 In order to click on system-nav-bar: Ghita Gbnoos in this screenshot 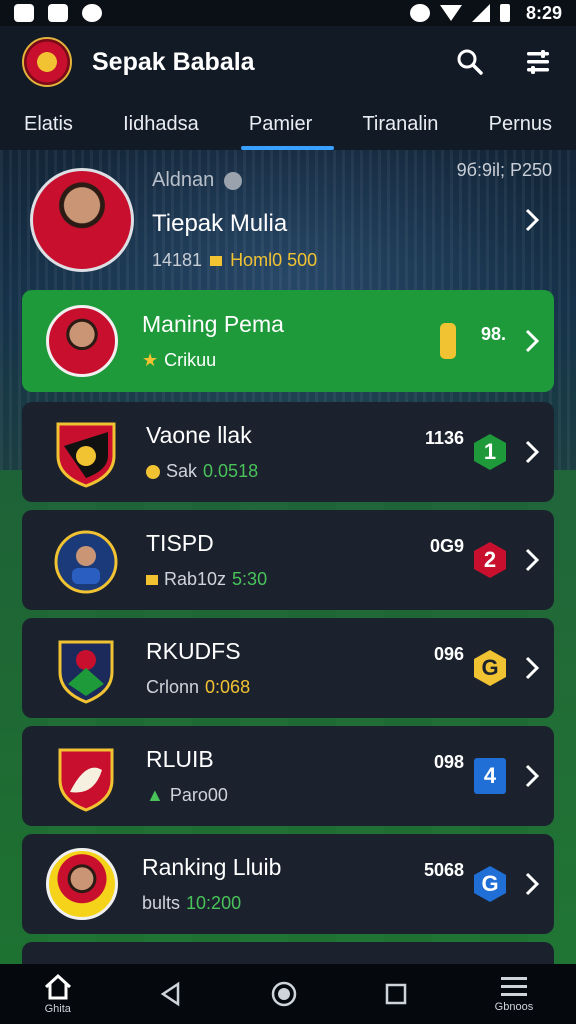, I will do `click(288, 994)`.